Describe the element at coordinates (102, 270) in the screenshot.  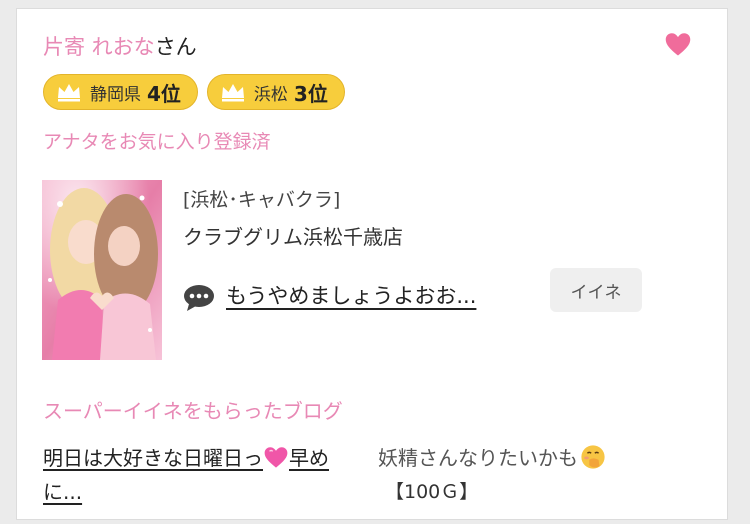
I see `cast-photo` at that location.